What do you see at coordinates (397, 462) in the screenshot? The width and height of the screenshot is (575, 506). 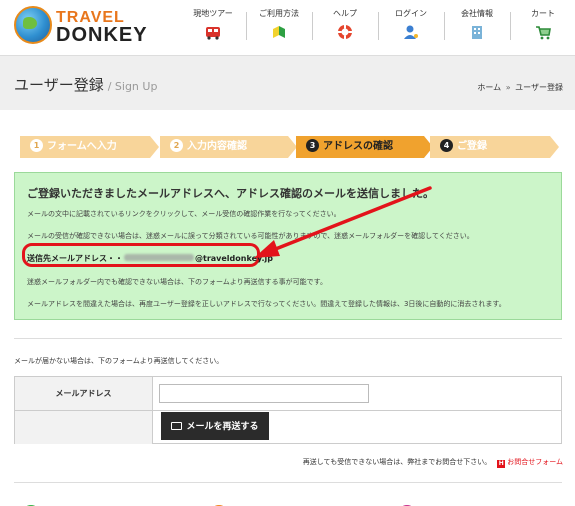 I see `contact-note-text: 再送しても受信できない場合は、弊社までお問合せ下さい。` at bounding box center [397, 462].